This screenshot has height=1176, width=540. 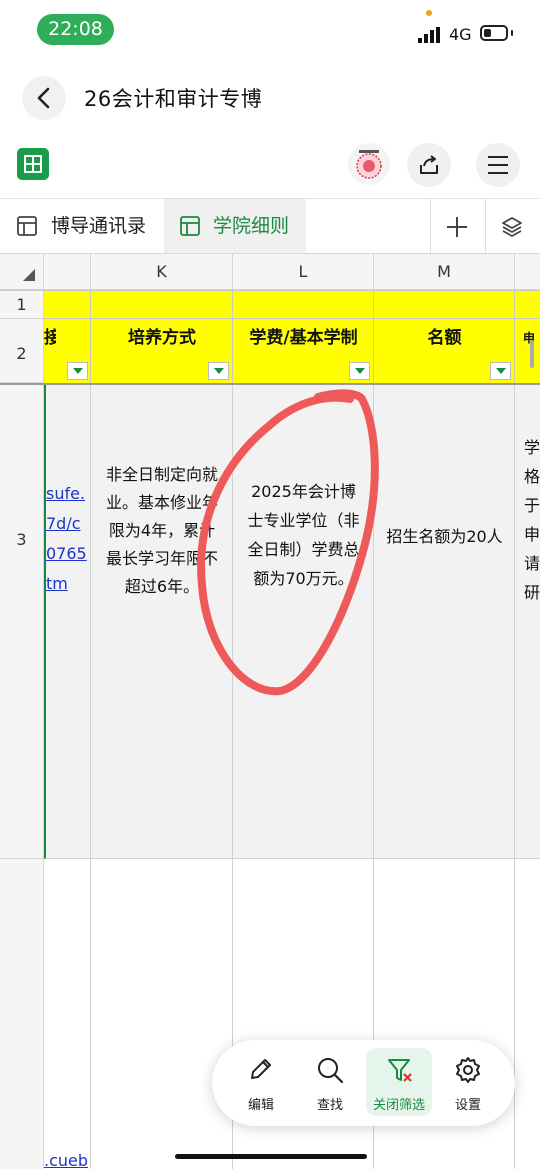 What do you see at coordinates (261, 1082) in the screenshot?
I see `edit-button: 编辑` at bounding box center [261, 1082].